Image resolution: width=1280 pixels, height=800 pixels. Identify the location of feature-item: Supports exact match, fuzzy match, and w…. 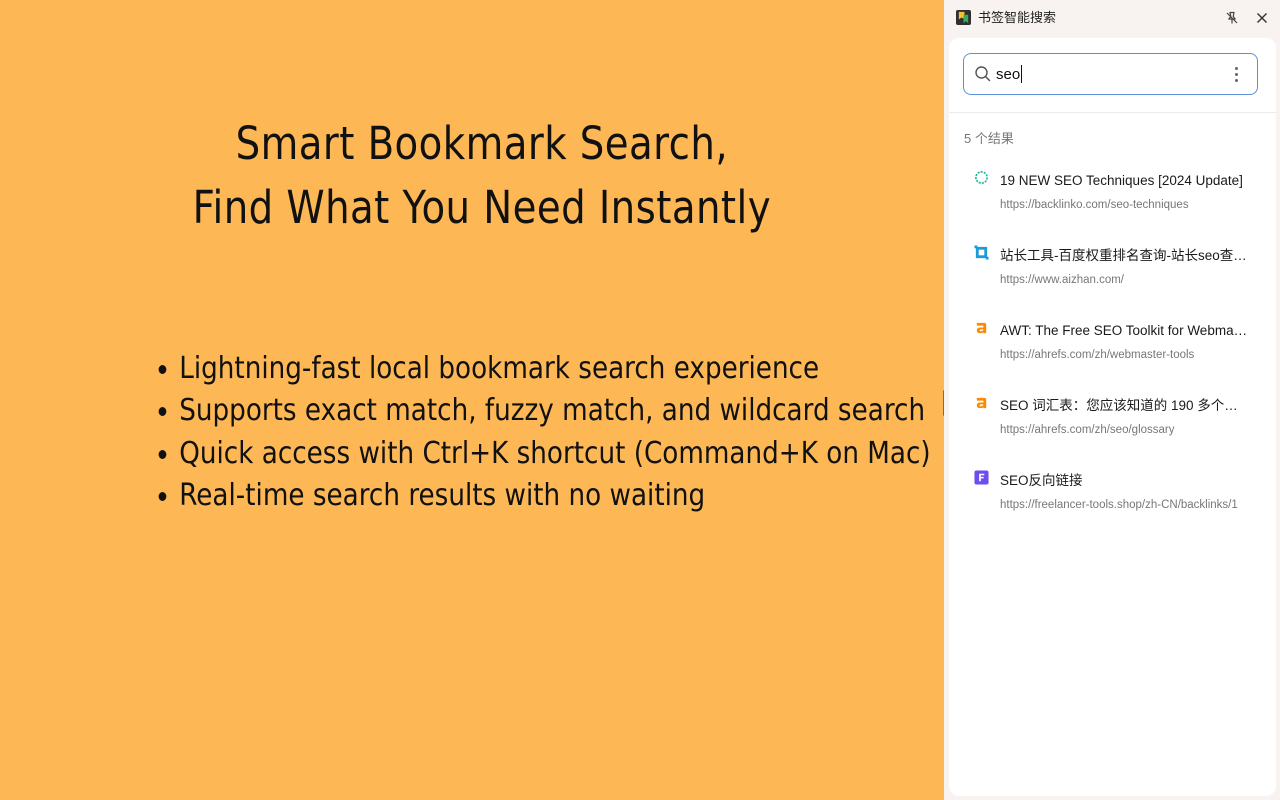
(540, 411).